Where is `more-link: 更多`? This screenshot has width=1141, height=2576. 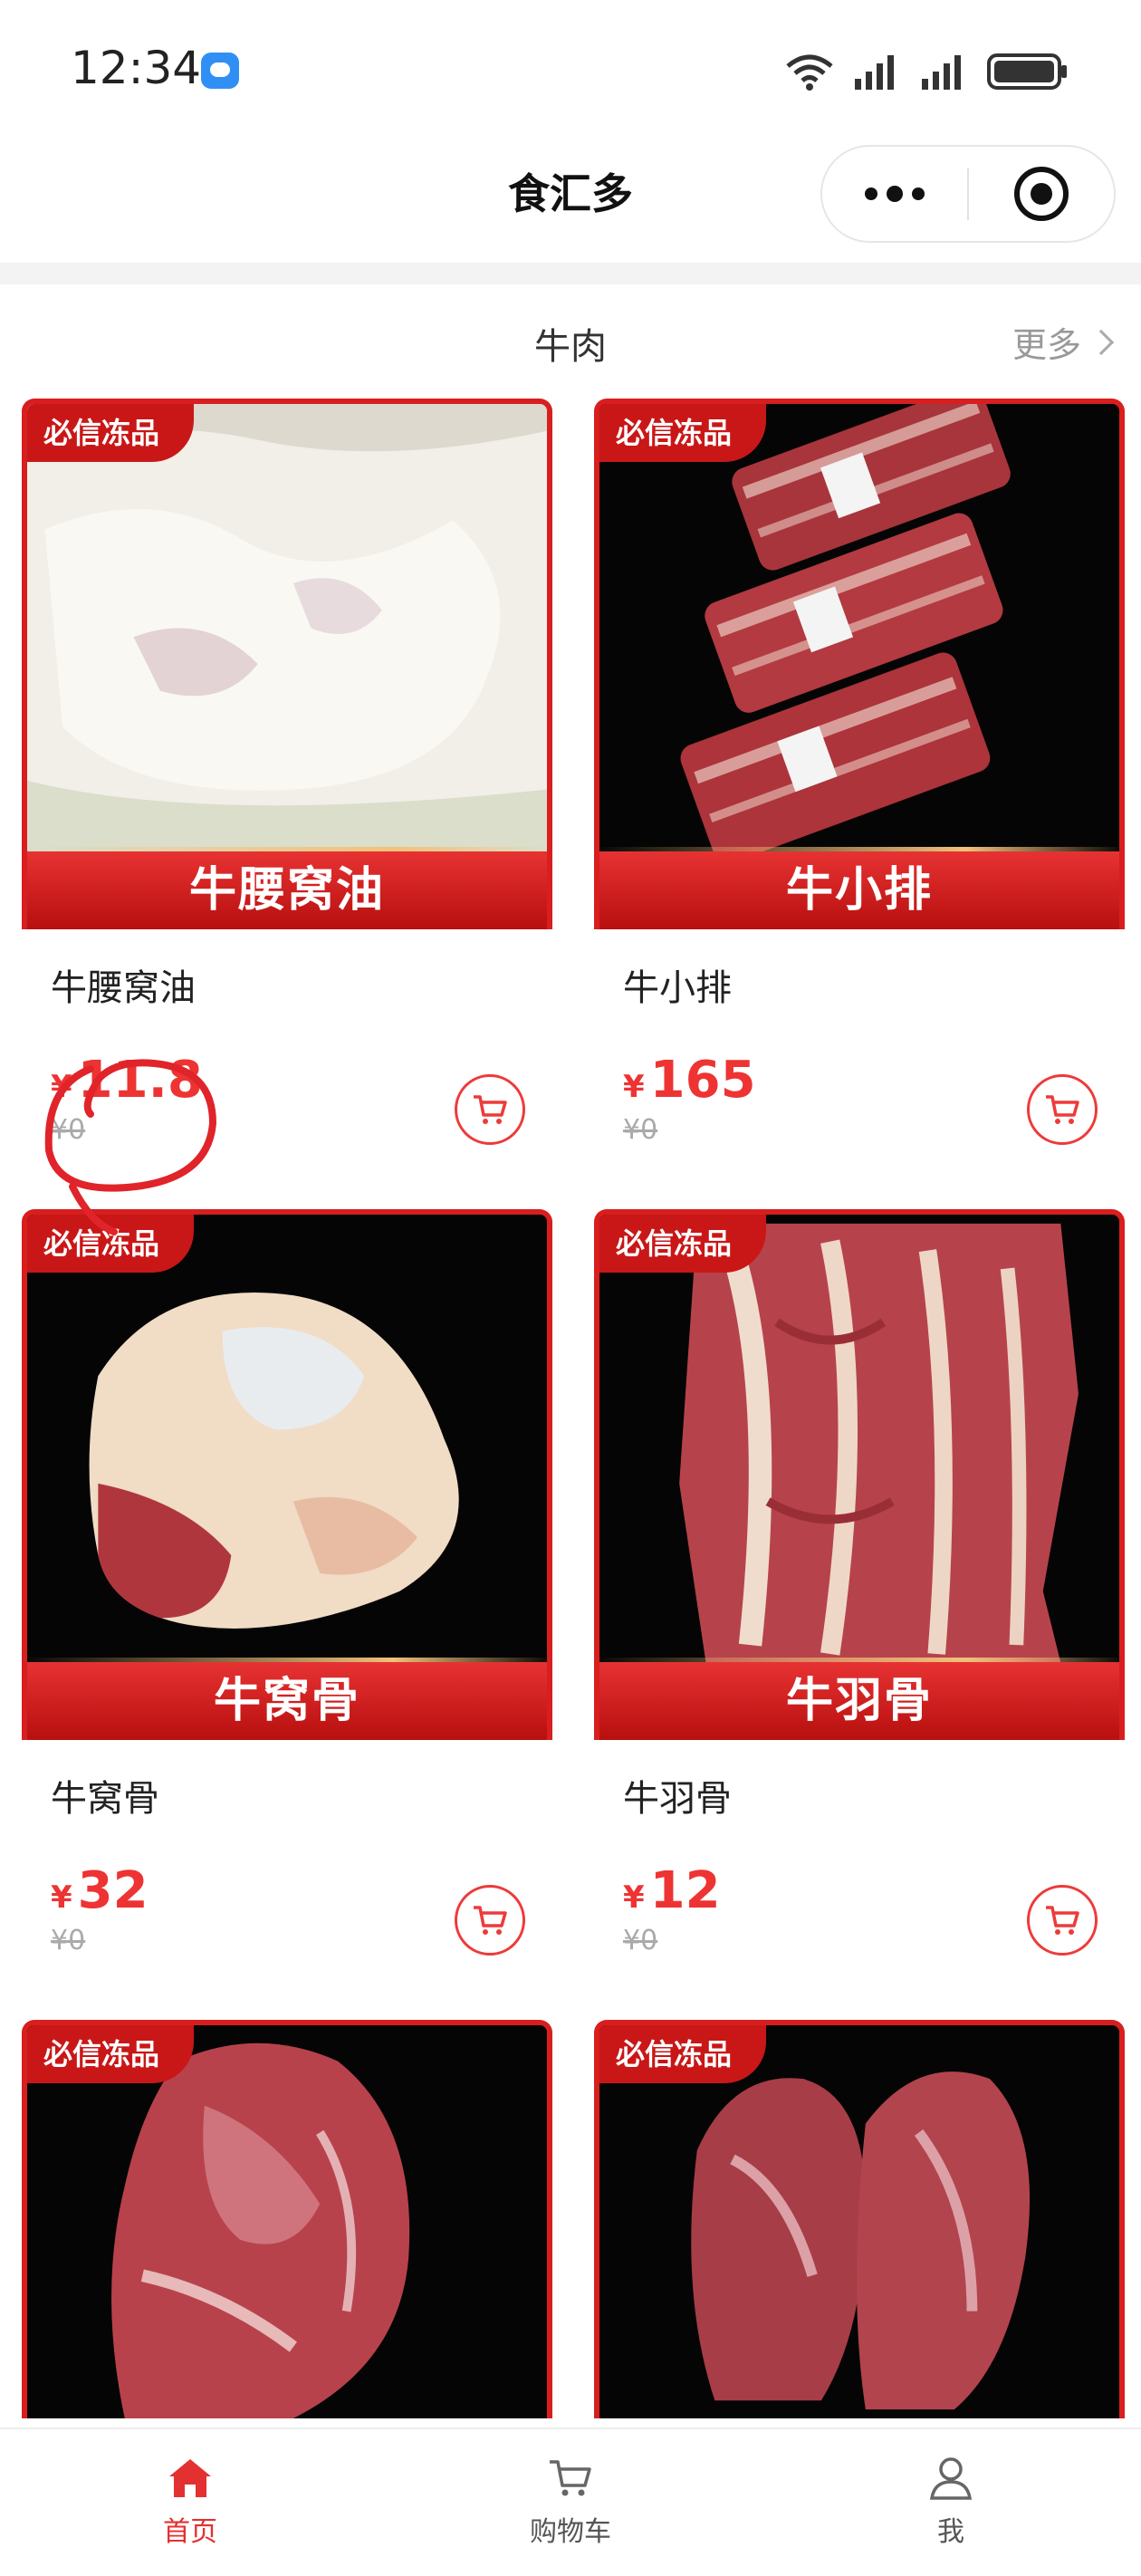 more-link: 更多 is located at coordinates (1063, 342).